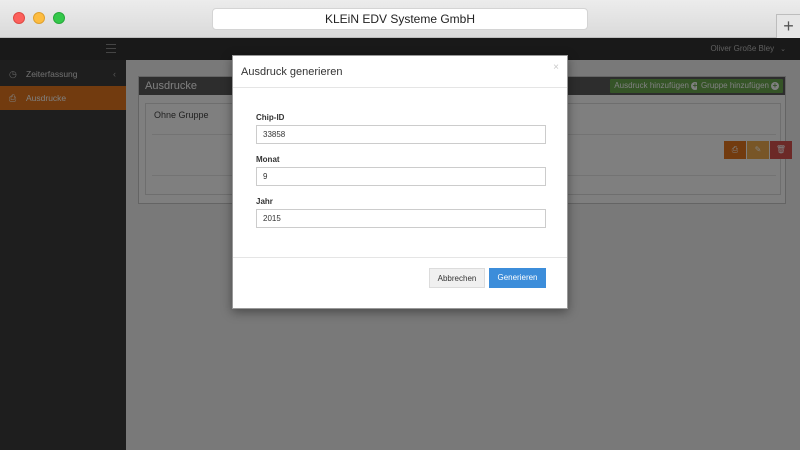  What do you see at coordinates (292, 72) in the screenshot?
I see `modal-title: Ausdruck generieren` at bounding box center [292, 72].